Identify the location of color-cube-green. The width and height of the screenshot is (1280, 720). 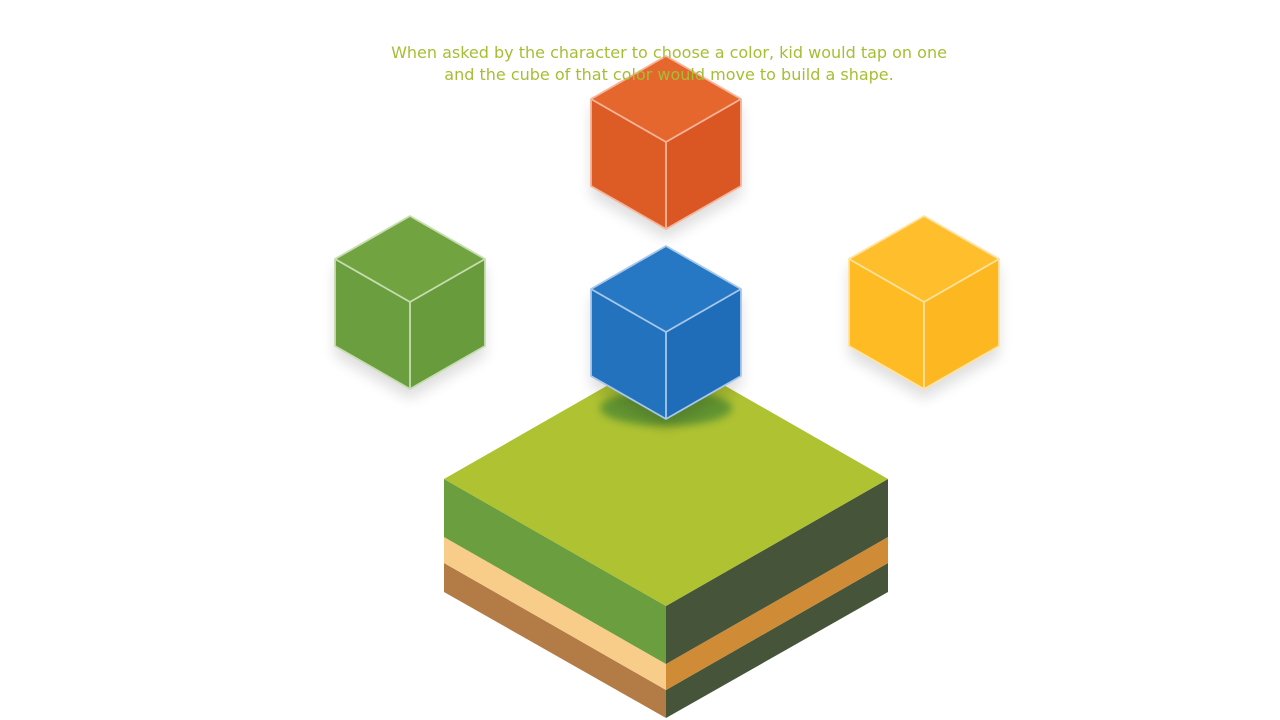
(410, 307).